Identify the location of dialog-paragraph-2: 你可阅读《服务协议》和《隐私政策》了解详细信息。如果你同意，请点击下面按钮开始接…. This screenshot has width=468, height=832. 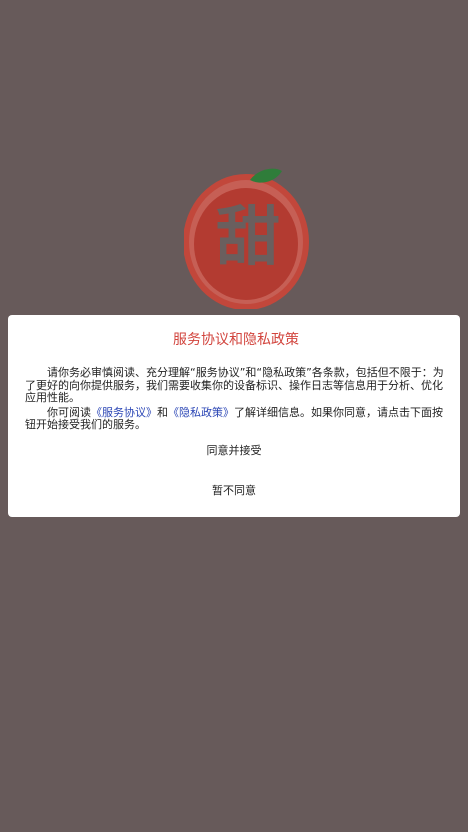
(236, 418).